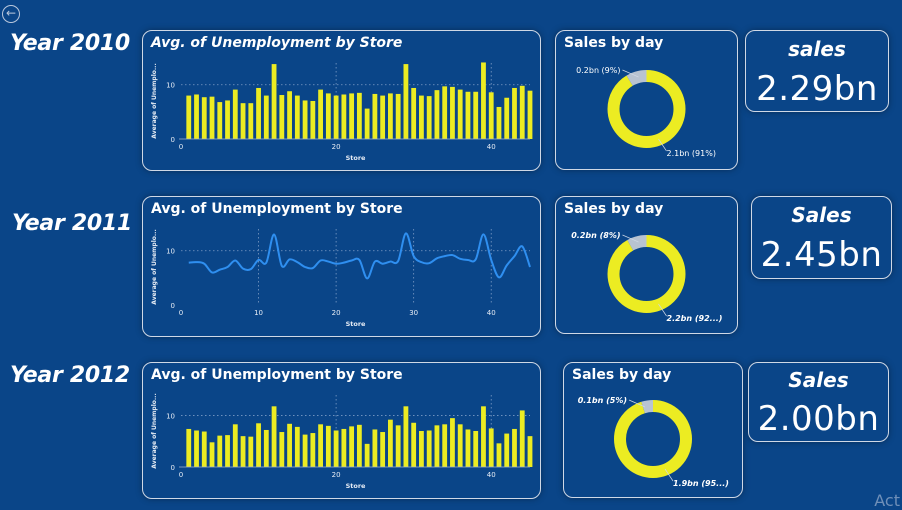  Describe the element at coordinates (595, 235) in the screenshot. I see `donut-label-minor: 0.2bn (8%)` at that location.